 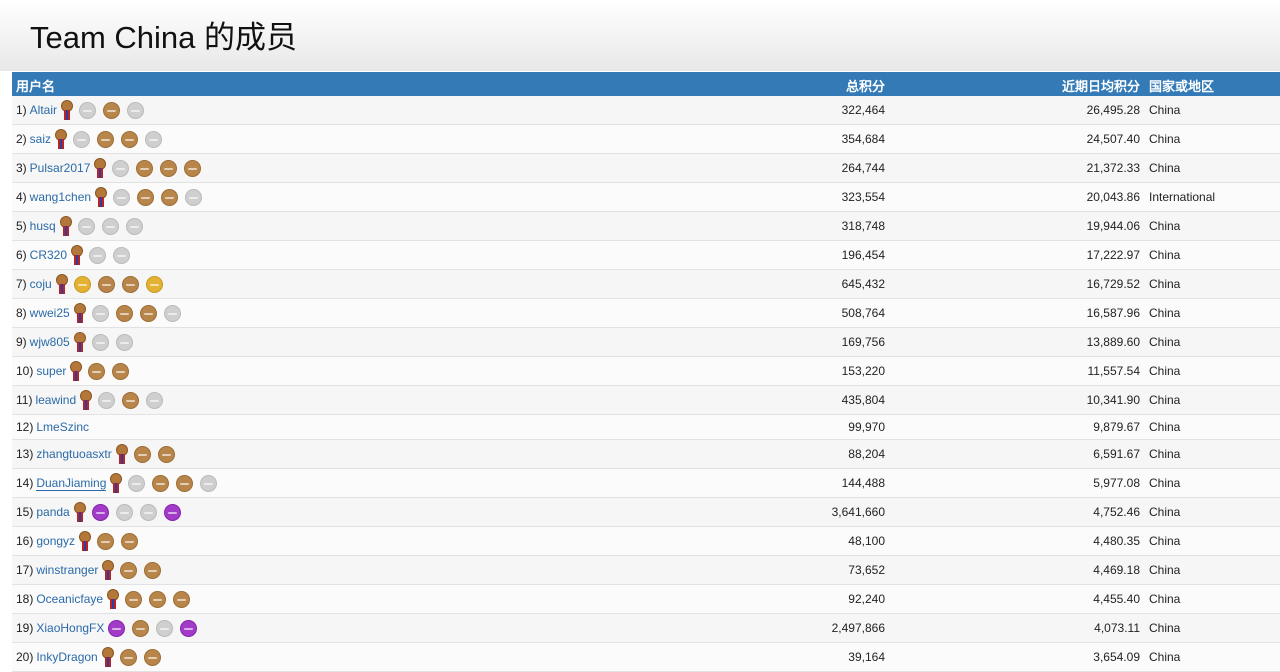 What do you see at coordinates (73, 454) in the screenshot?
I see `username-link: zhangtuoasxtr` at bounding box center [73, 454].